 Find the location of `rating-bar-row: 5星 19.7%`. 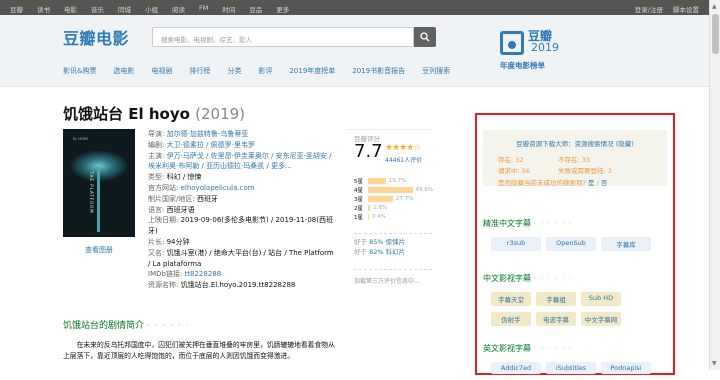

rating-bar-row: 5星 19.7% is located at coordinates (393, 180).